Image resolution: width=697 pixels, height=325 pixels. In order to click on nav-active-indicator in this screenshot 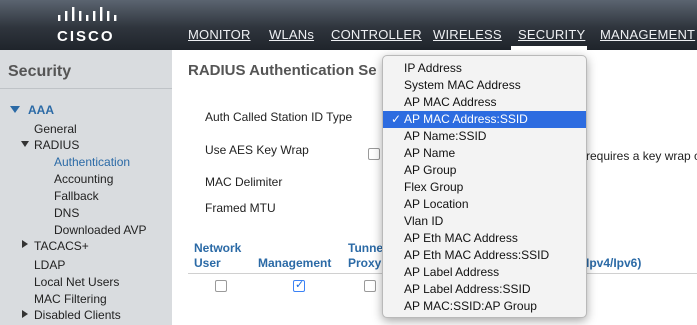, I will do `click(549, 48)`.